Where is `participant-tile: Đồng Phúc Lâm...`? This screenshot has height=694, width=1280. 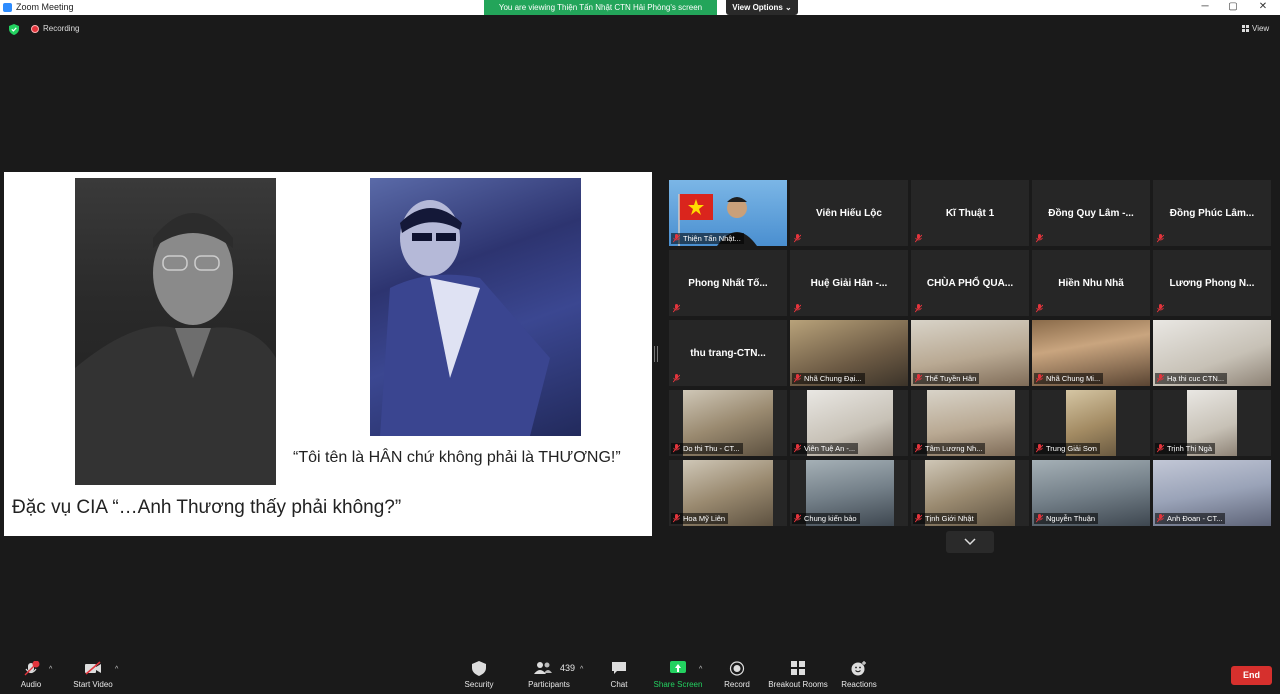 participant-tile: Đồng Phúc Lâm... is located at coordinates (1212, 213).